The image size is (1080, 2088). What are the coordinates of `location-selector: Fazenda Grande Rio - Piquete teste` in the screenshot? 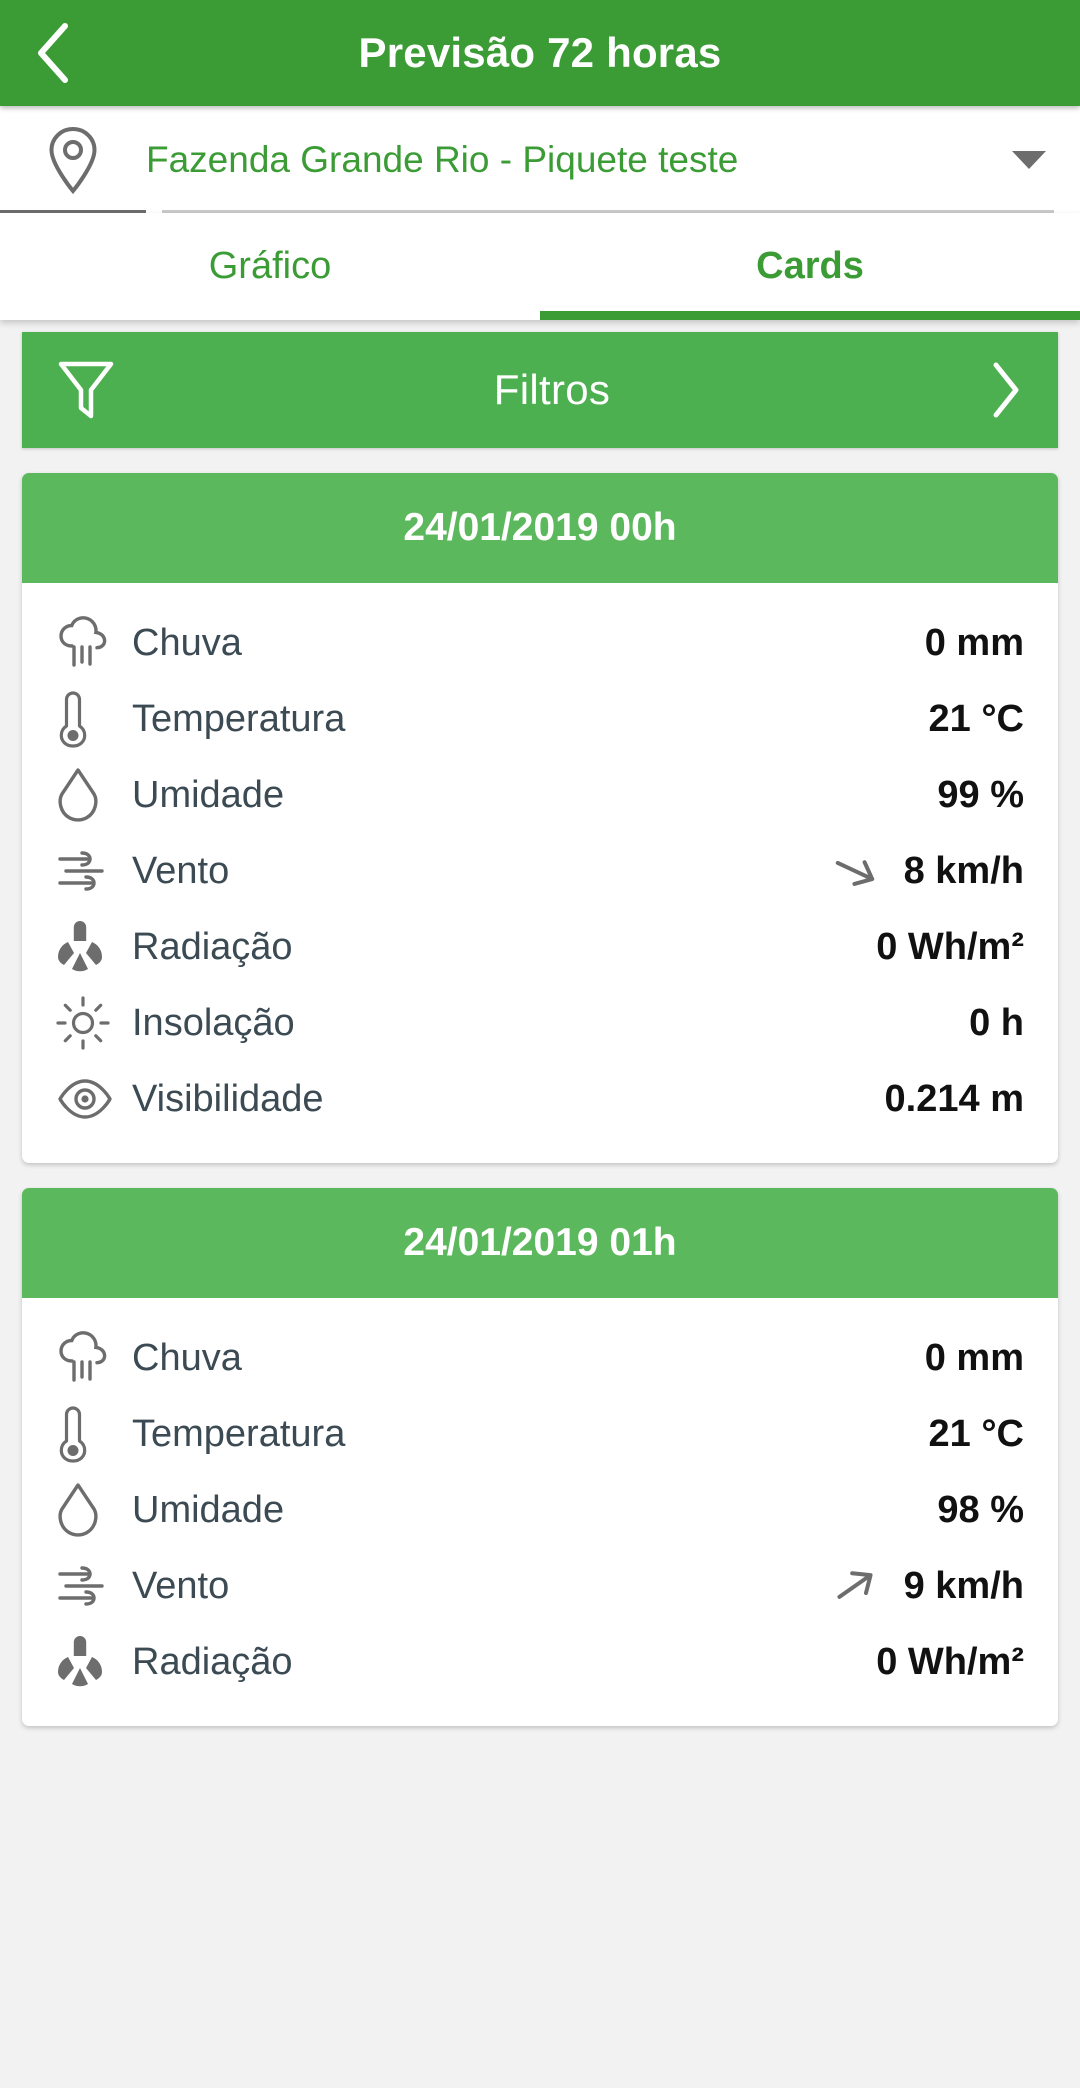 It's located at (540, 159).